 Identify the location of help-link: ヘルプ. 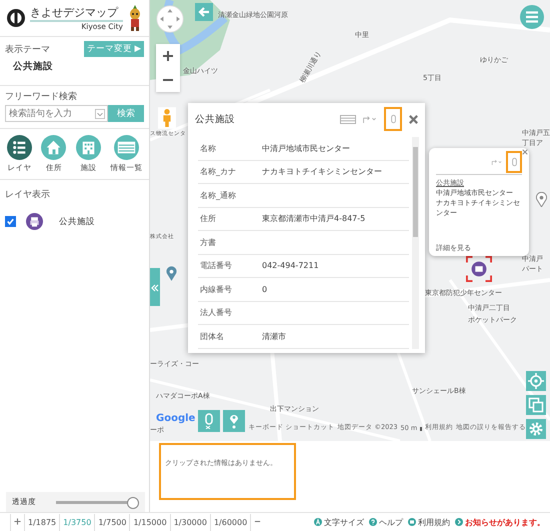
(386, 522).